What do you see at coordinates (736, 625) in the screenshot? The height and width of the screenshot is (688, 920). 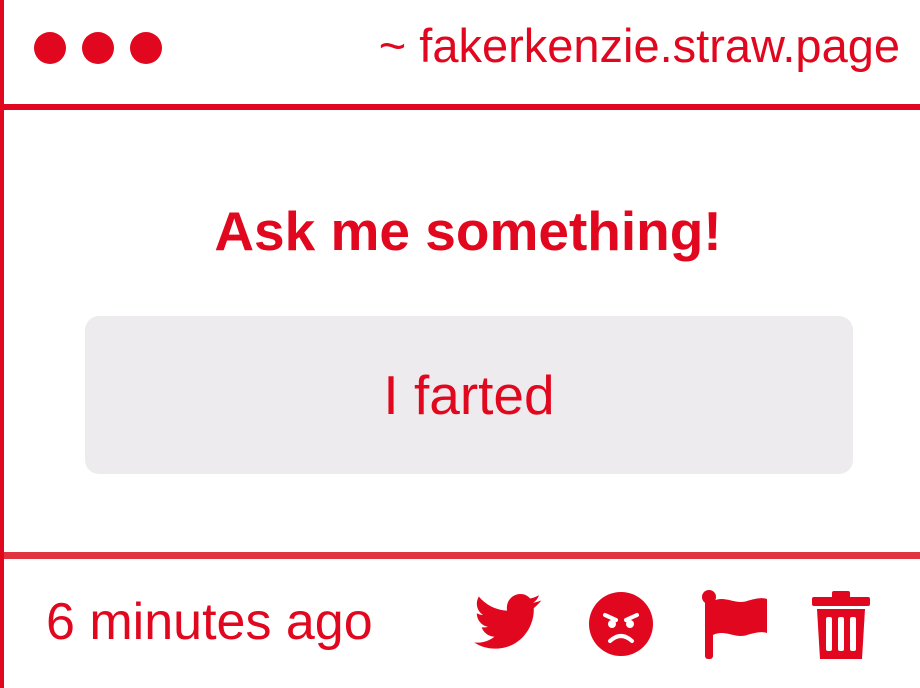 I see `flag-icon` at bounding box center [736, 625].